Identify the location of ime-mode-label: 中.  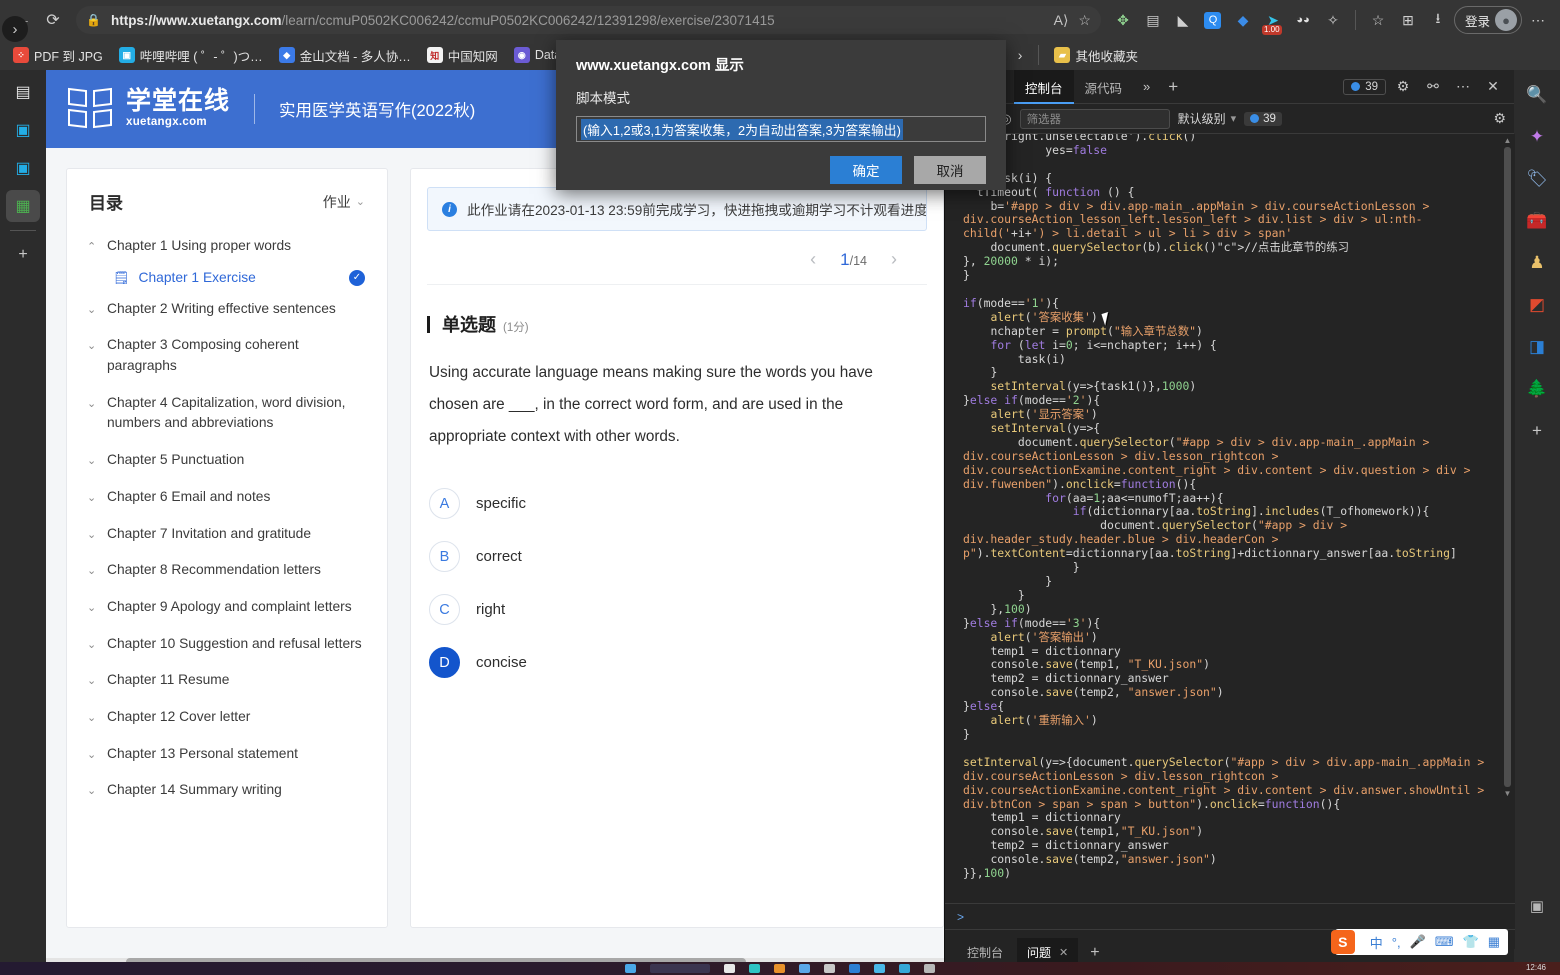
(1376, 942).